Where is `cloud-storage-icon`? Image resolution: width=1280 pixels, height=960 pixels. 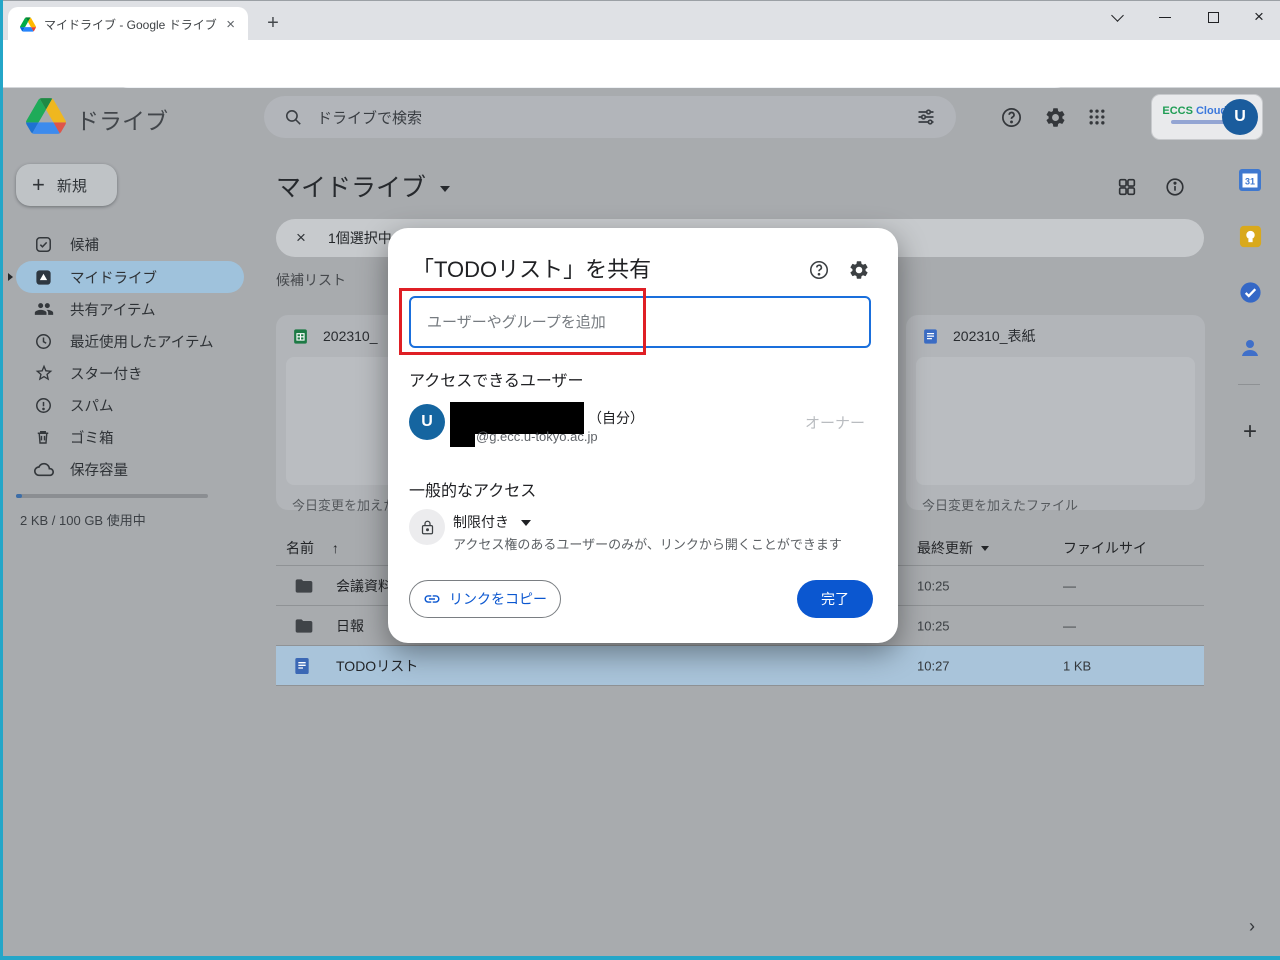
cloud-storage-icon is located at coordinates (44, 469).